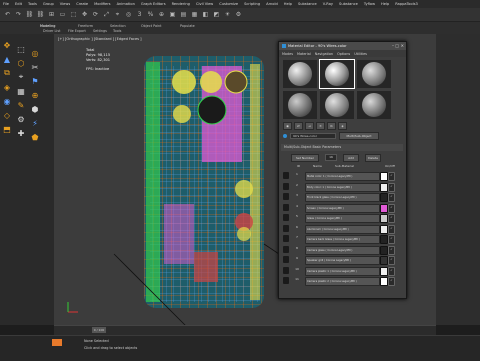 The image size is (480, 361). What do you see at coordinates (183, 14) in the screenshot?
I see `toolbar-tool-icon: ▤` at bounding box center [183, 14].